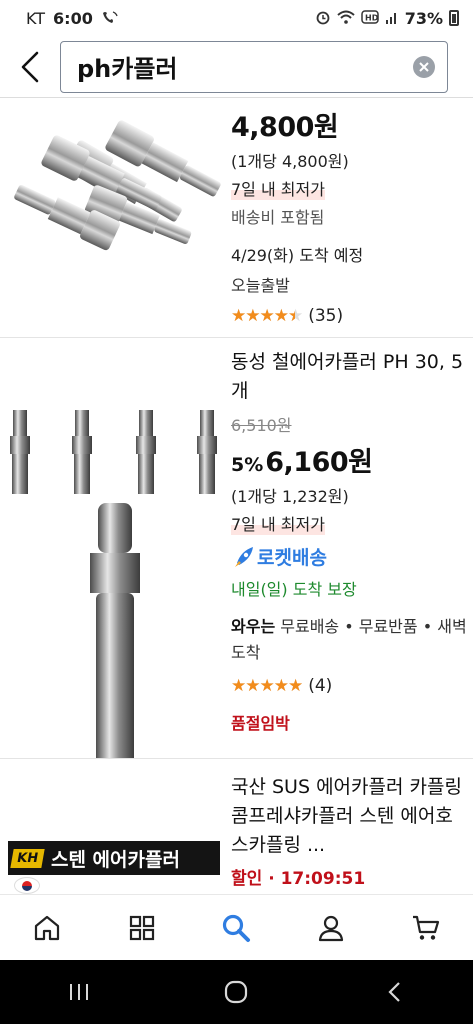 Image resolution: width=473 pixels, height=1024 pixels. What do you see at coordinates (294, 589) in the screenshot?
I see `arrival-guarantee: 내일(일) 도착 보장` at bounding box center [294, 589].